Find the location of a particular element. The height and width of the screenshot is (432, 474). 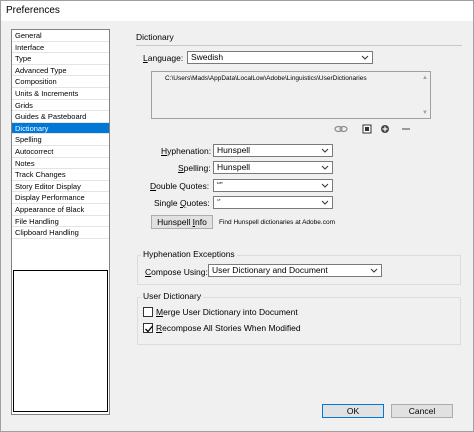

hyphenation-label: Hyphenation: is located at coordinates (186, 151).